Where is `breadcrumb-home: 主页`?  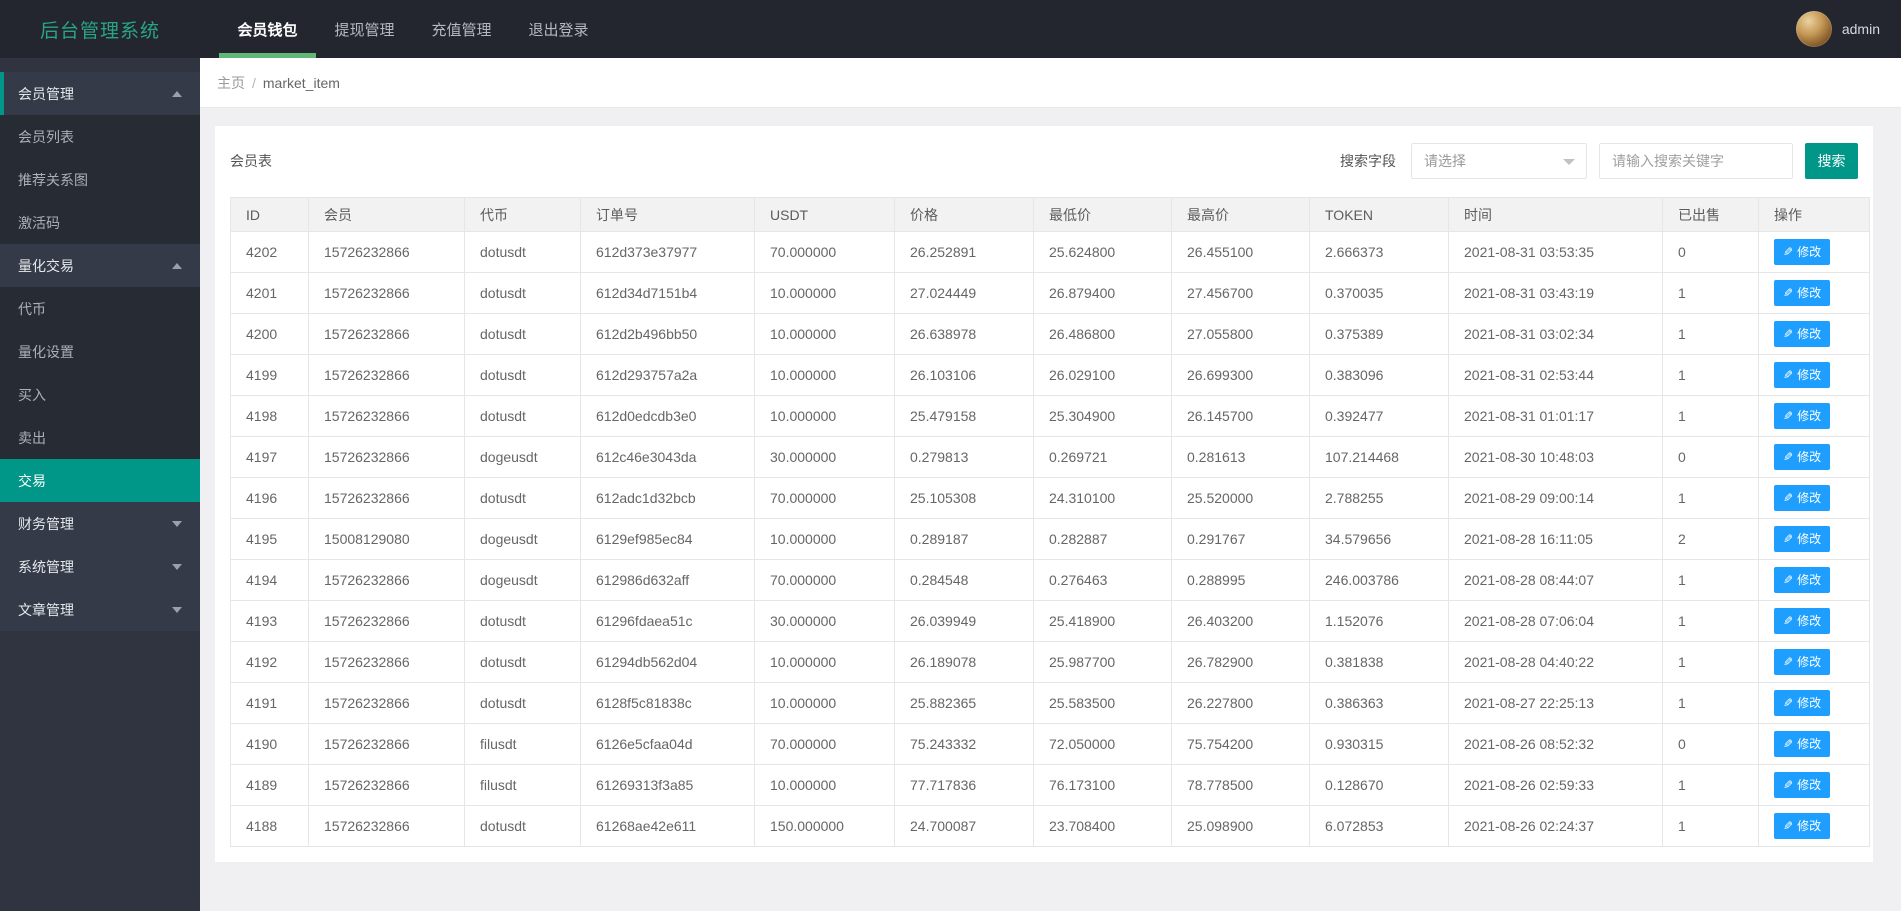 breadcrumb-home: 主页 is located at coordinates (231, 83).